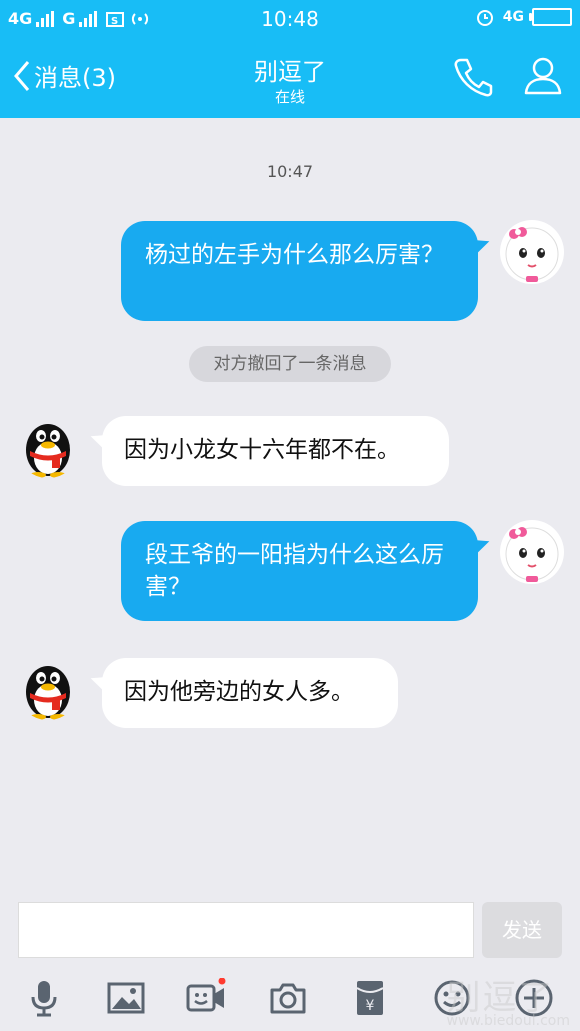 This screenshot has width=580, height=1031. What do you see at coordinates (522, 930) in the screenshot?
I see `send-button: 发送` at bounding box center [522, 930].